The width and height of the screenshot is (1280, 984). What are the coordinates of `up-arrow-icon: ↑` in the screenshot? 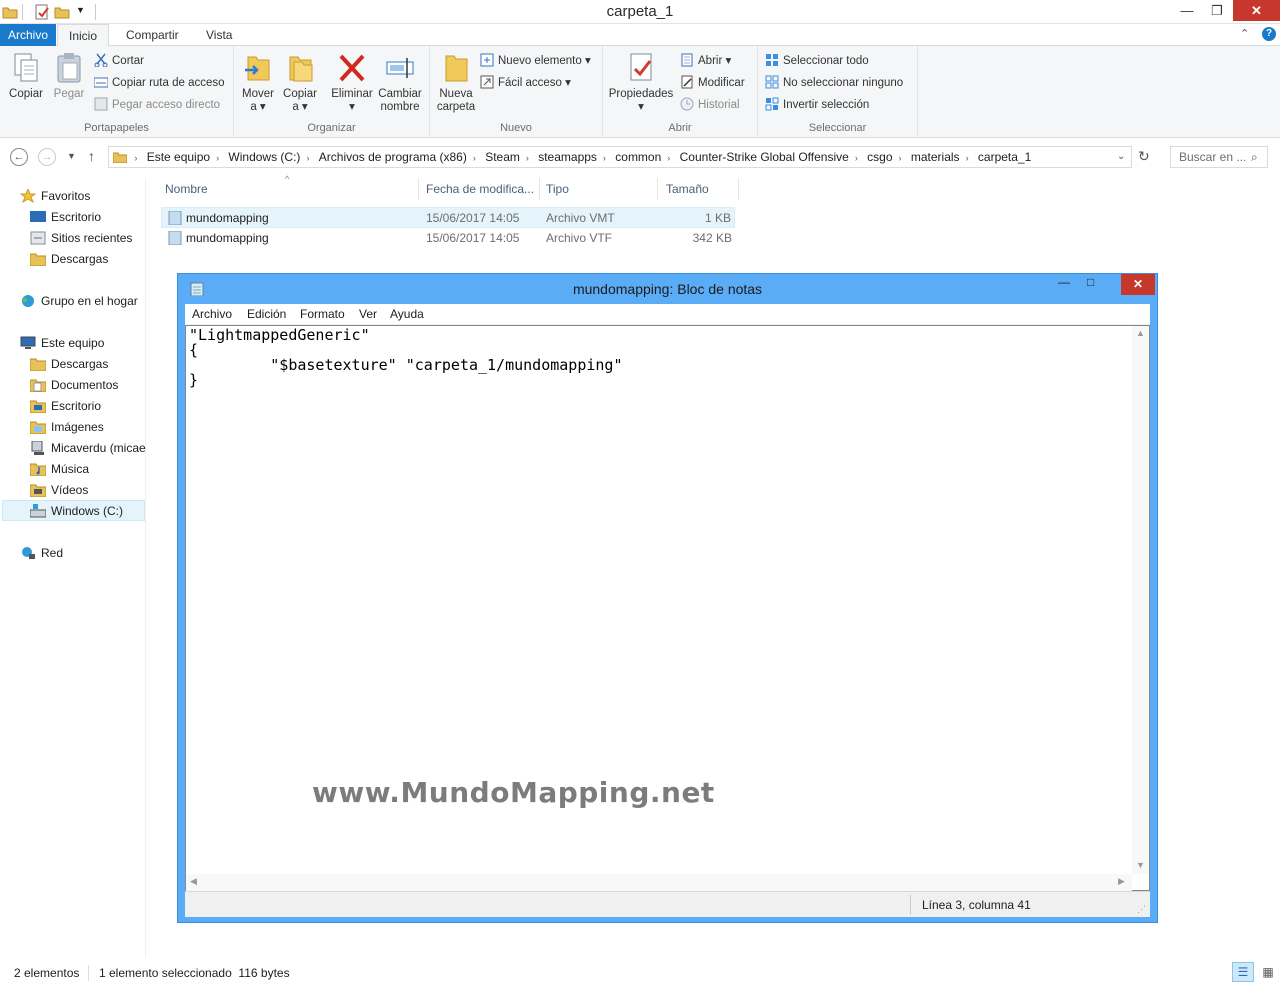 It's located at (91, 156).